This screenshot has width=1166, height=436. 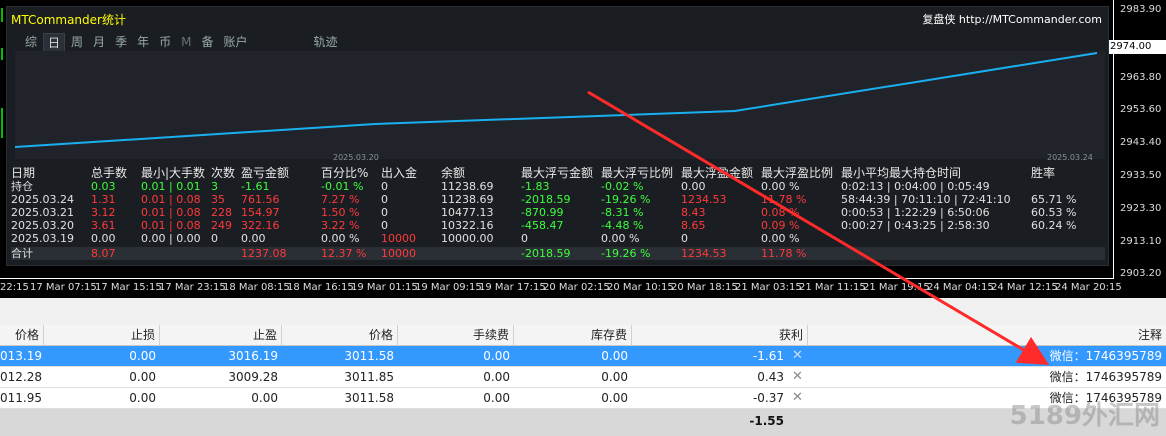 I want to click on current-price-label: 2974.00, so click(x=1135, y=47).